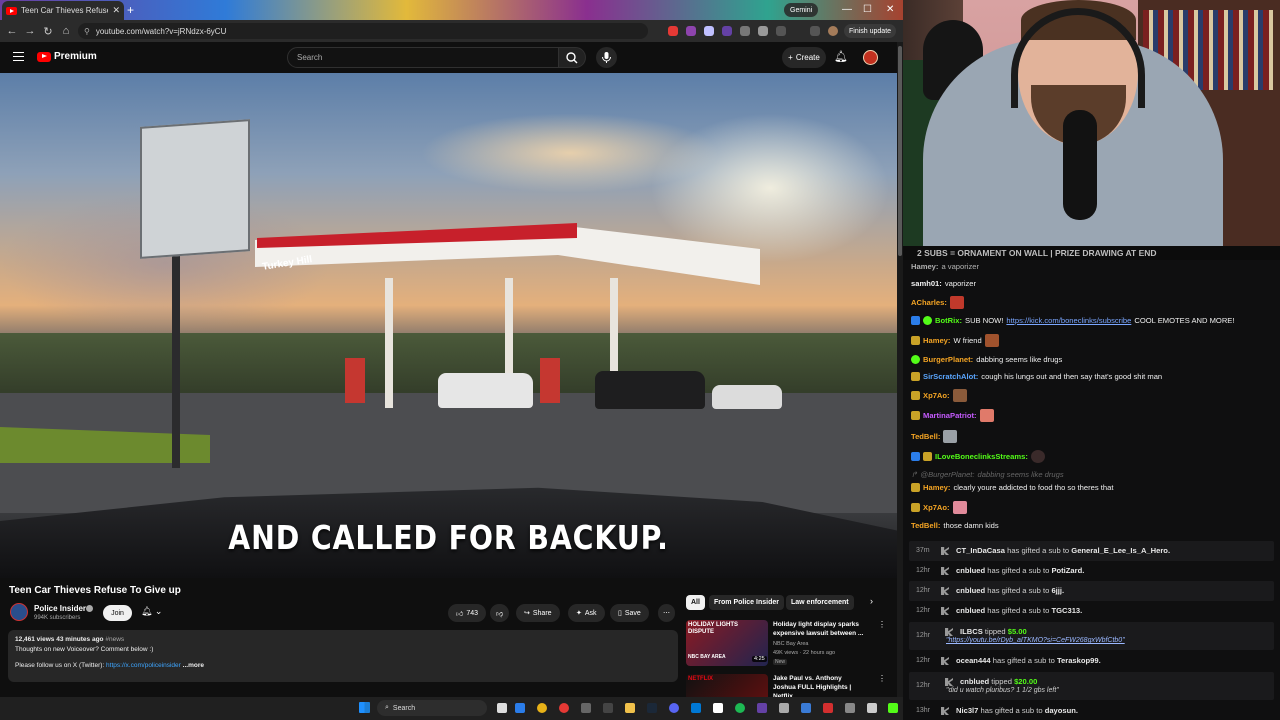 This screenshot has height=720, width=1280. Describe the element at coordinates (67, 56) in the screenshot. I see `youtube-premium-logo: Premium` at that location.